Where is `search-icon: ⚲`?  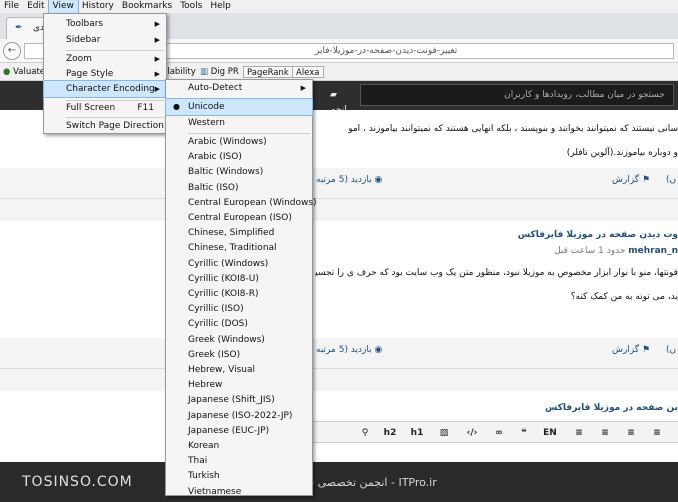 search-icon: ⚲ is located at coordinates (365, 433).